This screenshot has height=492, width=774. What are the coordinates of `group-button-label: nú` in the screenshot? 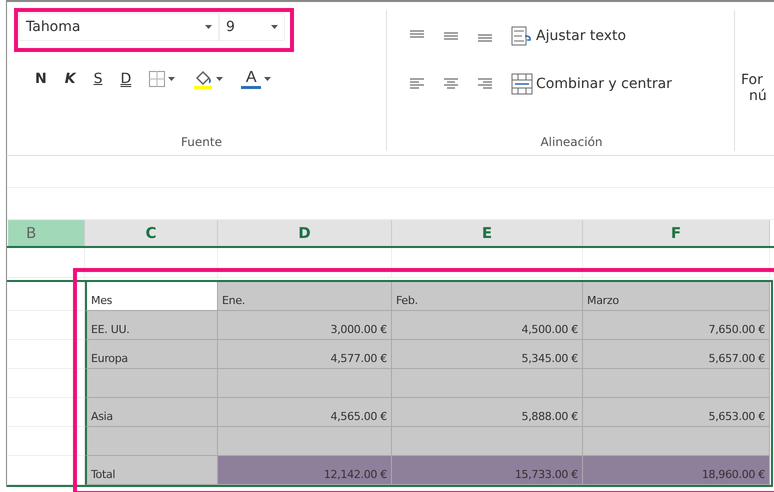 It's located at (754, 96).